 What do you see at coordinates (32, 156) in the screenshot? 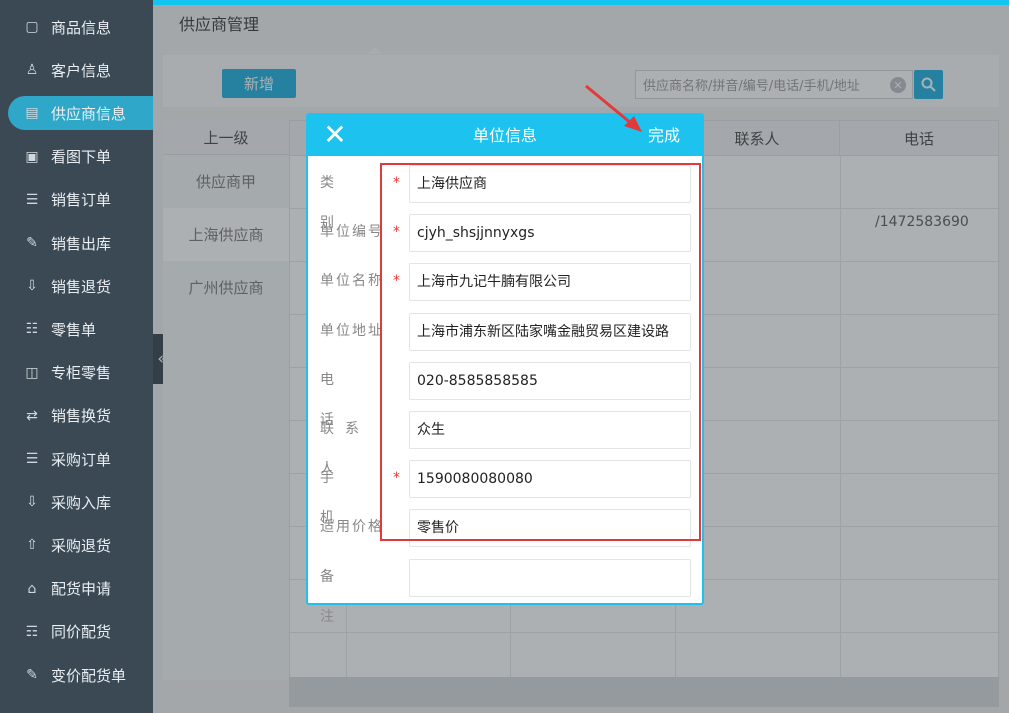
I see `picture-icon: ▣` at bounding box center [32, 156].